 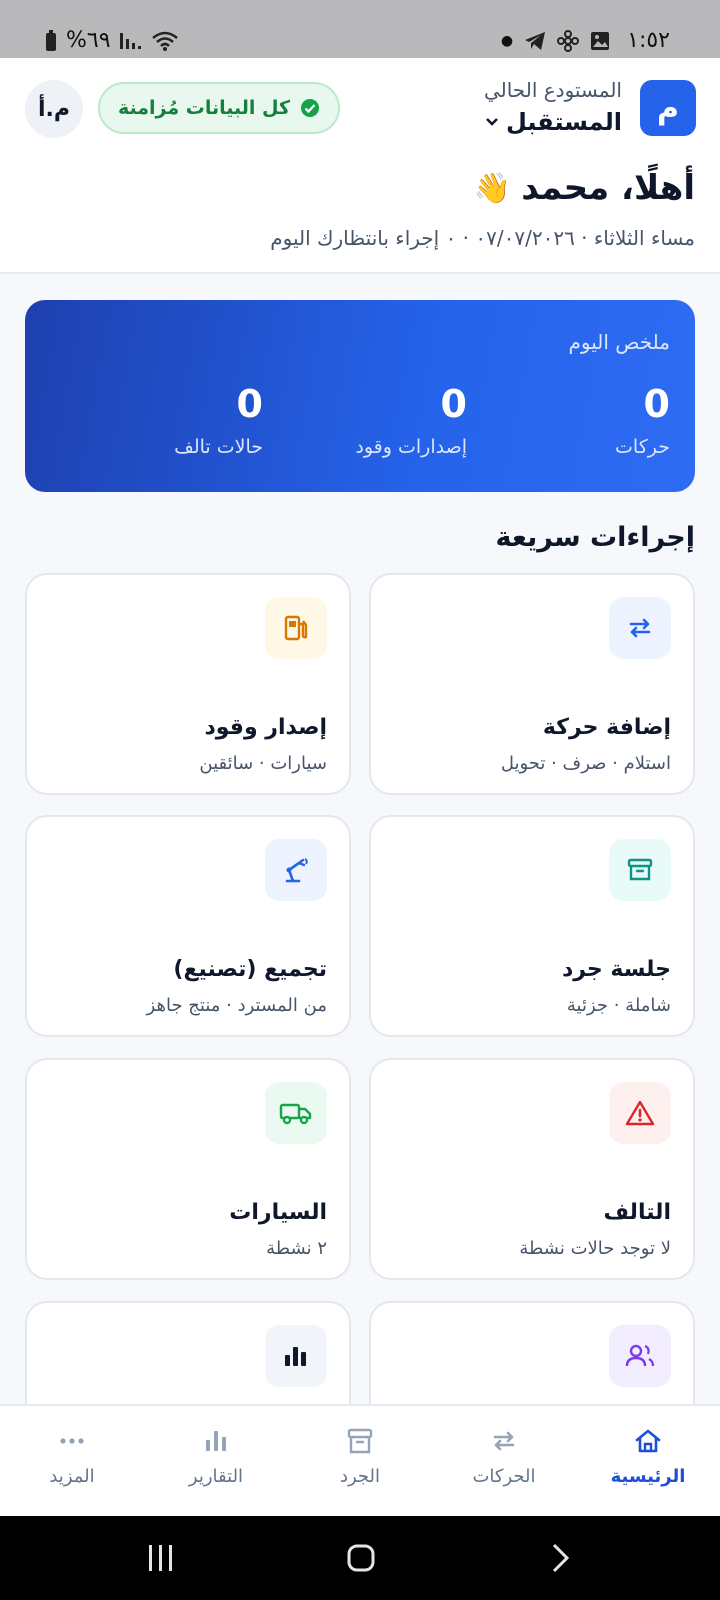 What do you see at coordinates (296, 1113) in the screenshot?
I see `truck-icon` at bounding box center [296, 1113].